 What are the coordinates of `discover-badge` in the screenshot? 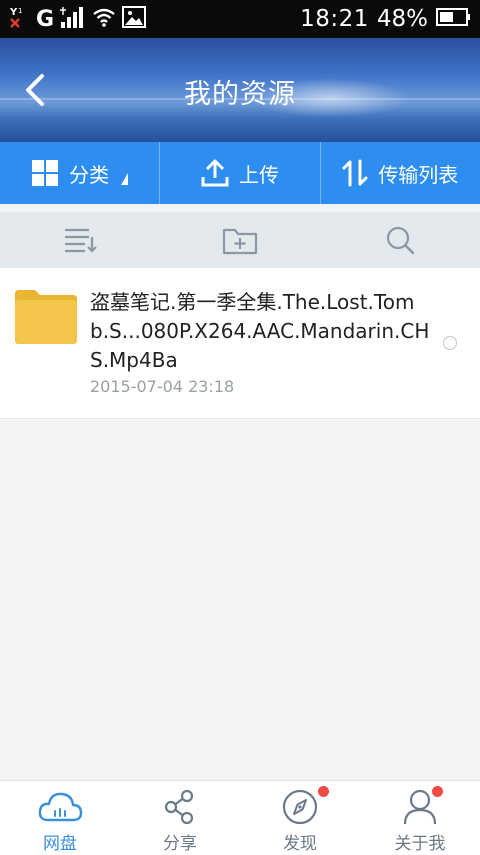 It's located at (323, 791).